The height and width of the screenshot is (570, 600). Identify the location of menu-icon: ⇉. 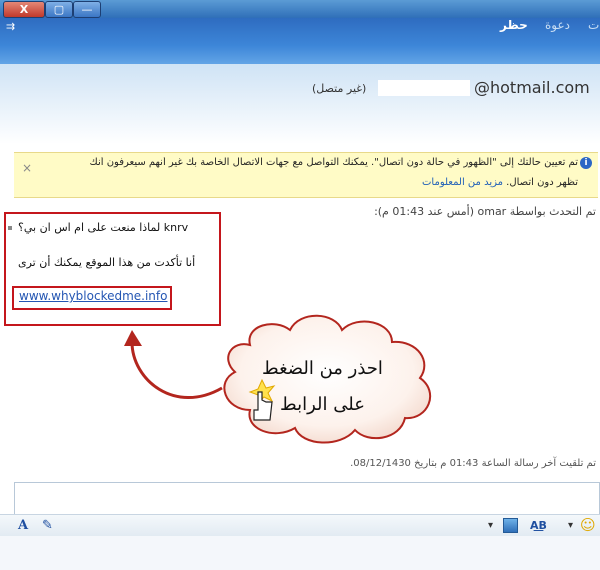
(10, 26).